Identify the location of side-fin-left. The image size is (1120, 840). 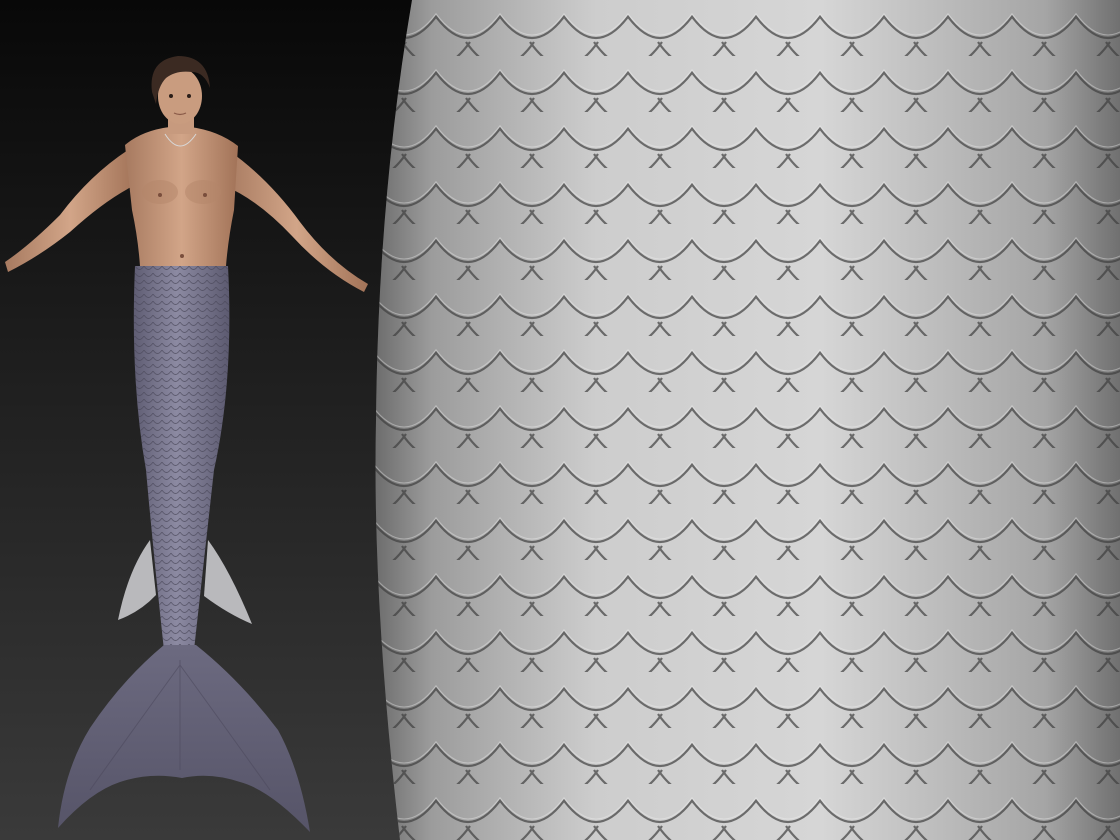
(137, 580).